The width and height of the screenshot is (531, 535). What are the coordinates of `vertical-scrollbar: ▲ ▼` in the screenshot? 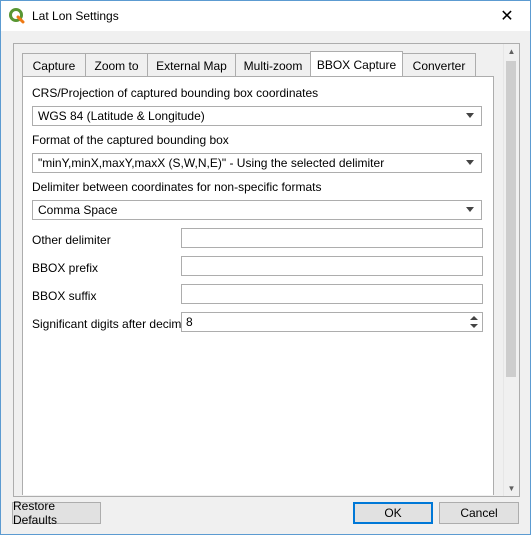 It's located at (511, 270).